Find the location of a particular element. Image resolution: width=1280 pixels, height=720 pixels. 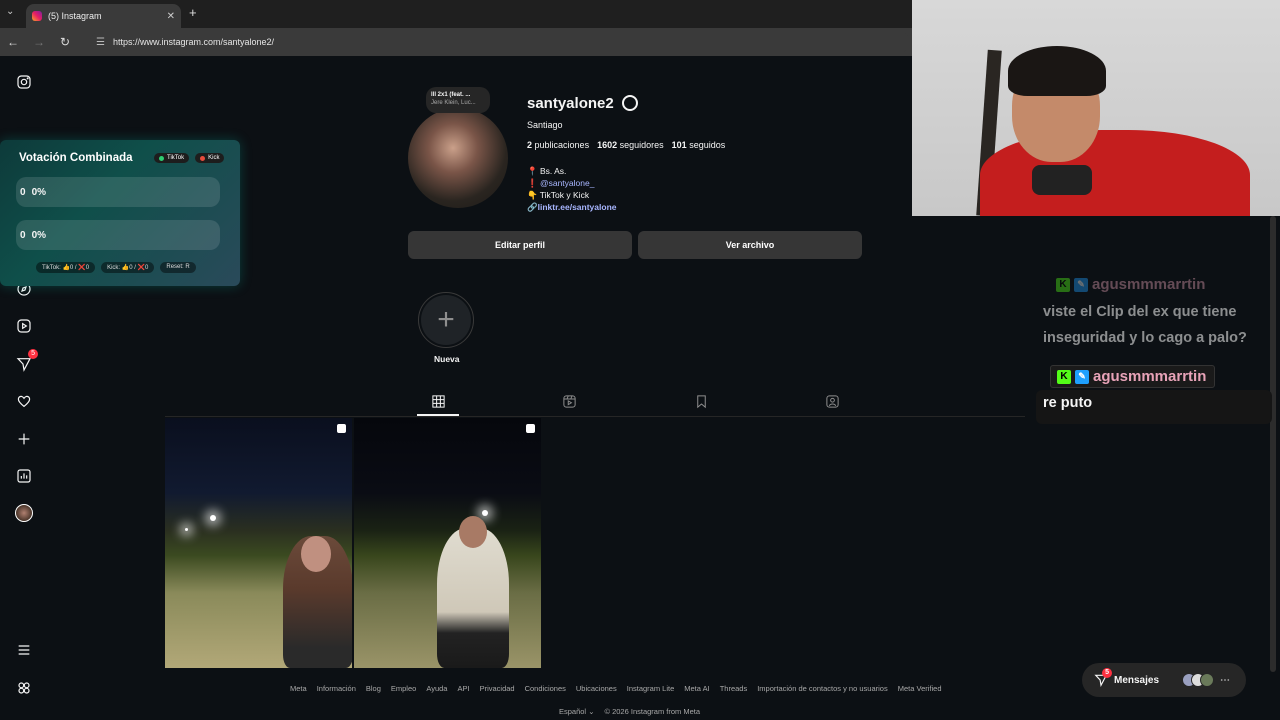

instagram-icon is located at coordinates (24, 82).